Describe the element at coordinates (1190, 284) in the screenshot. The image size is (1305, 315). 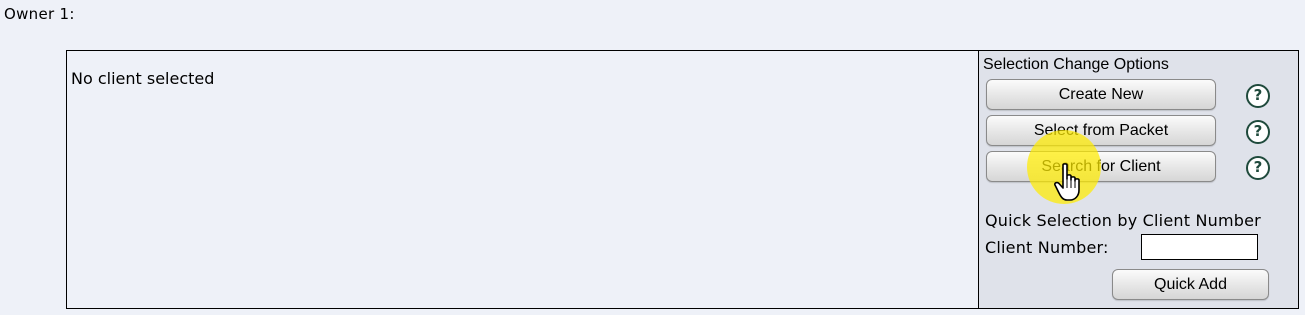
I see `quick-add-button: Quick Add` at that location.